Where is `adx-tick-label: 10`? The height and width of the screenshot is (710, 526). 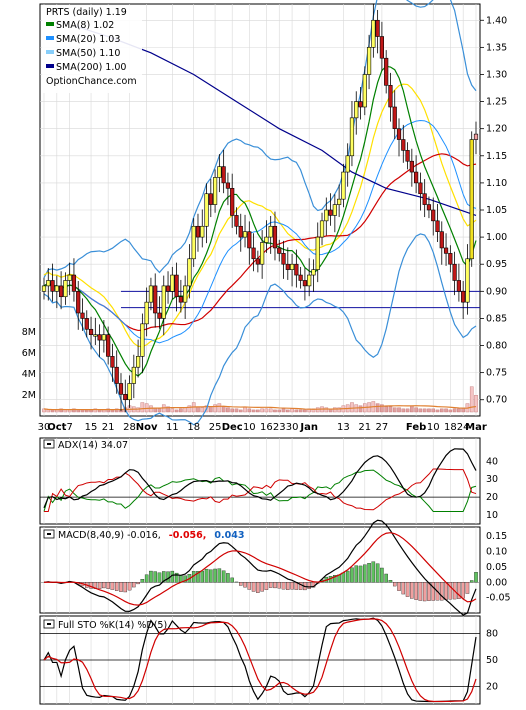 adx-tick-label: 10 is located at coordinates (492, 515).